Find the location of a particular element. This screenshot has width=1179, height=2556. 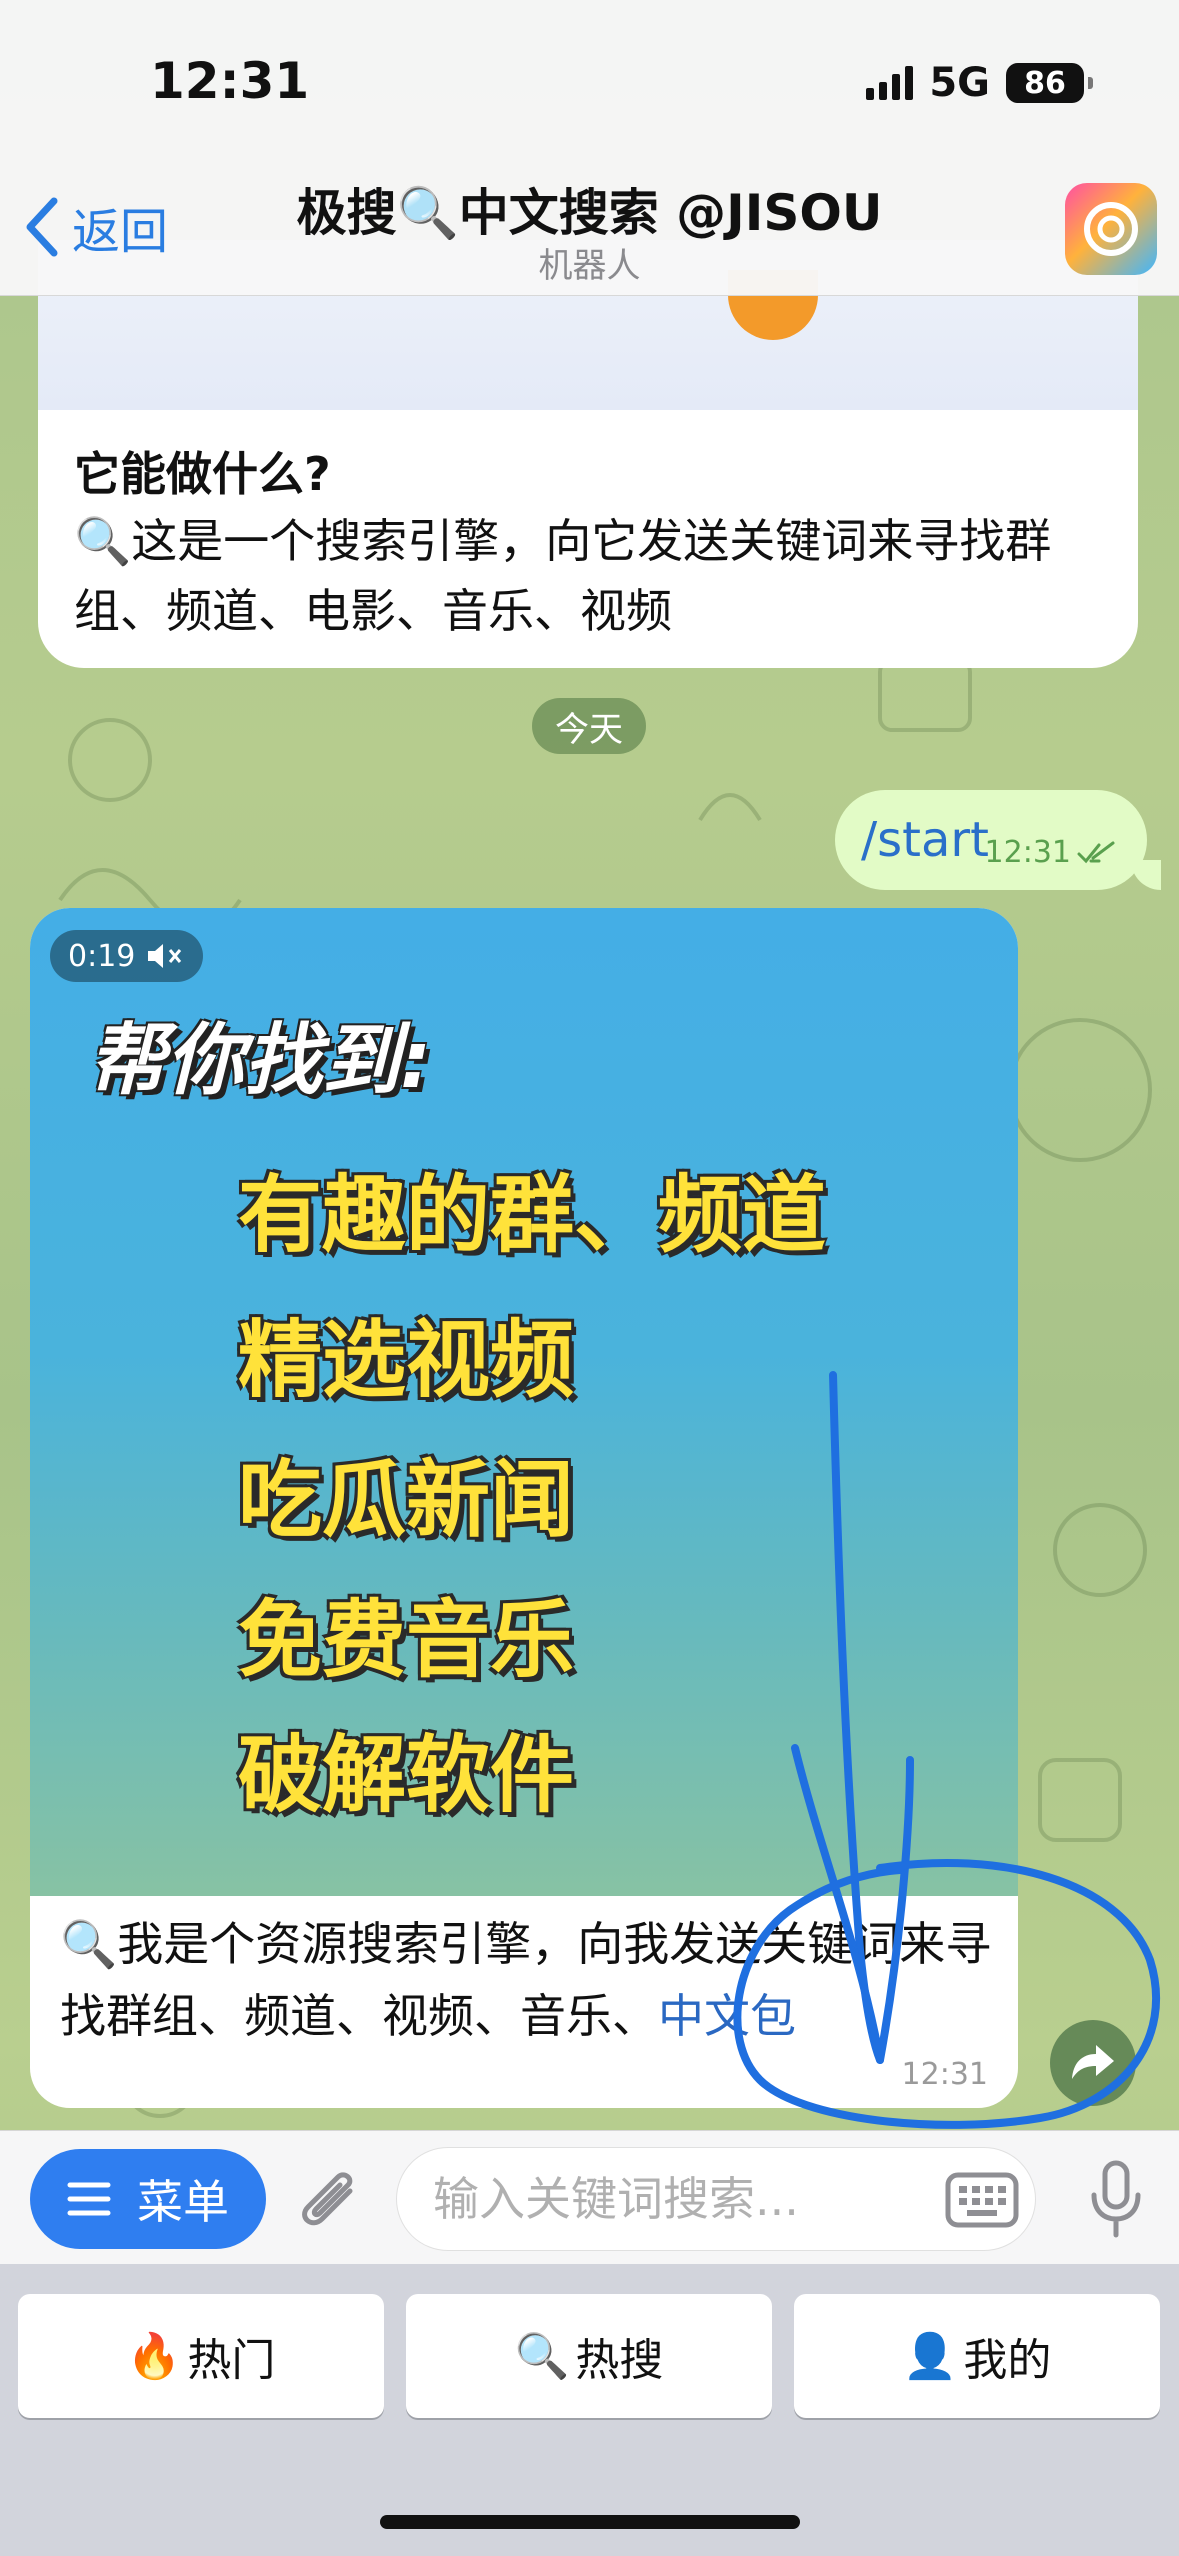

video-title: 帮你找到: is located at coordinates (260, 1061).